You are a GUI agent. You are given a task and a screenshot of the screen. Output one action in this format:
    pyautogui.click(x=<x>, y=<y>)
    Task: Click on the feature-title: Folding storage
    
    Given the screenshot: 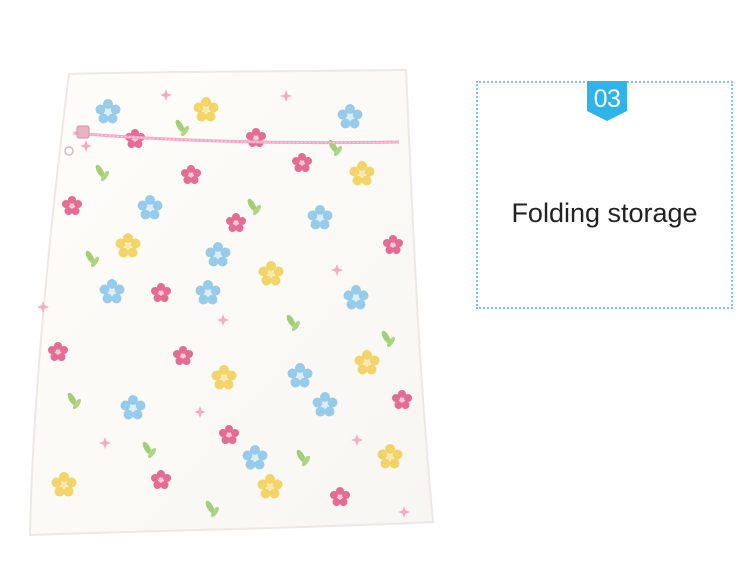 What is the action you would take?
    pyautogui.click(x=604, y=213)
    